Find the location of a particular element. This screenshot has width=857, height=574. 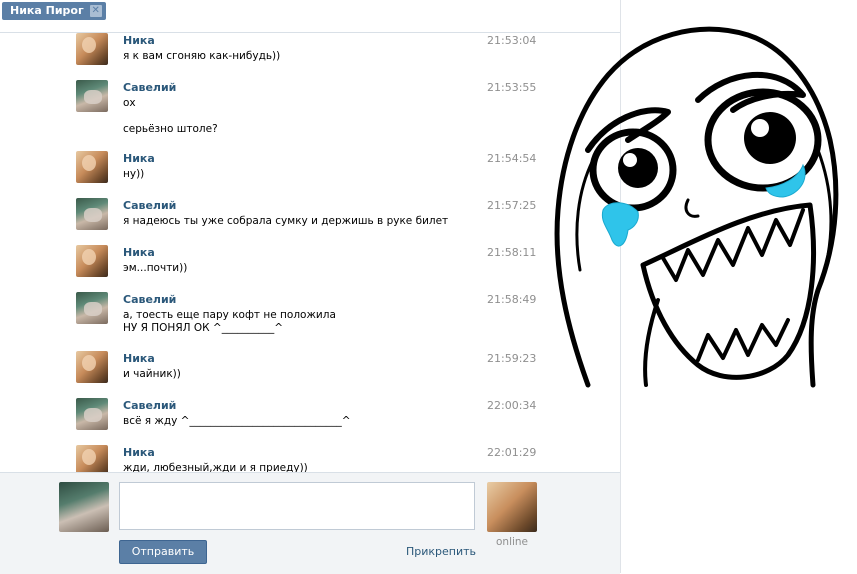

message-time: 22:01:29 is located at coordinates (512, 452).